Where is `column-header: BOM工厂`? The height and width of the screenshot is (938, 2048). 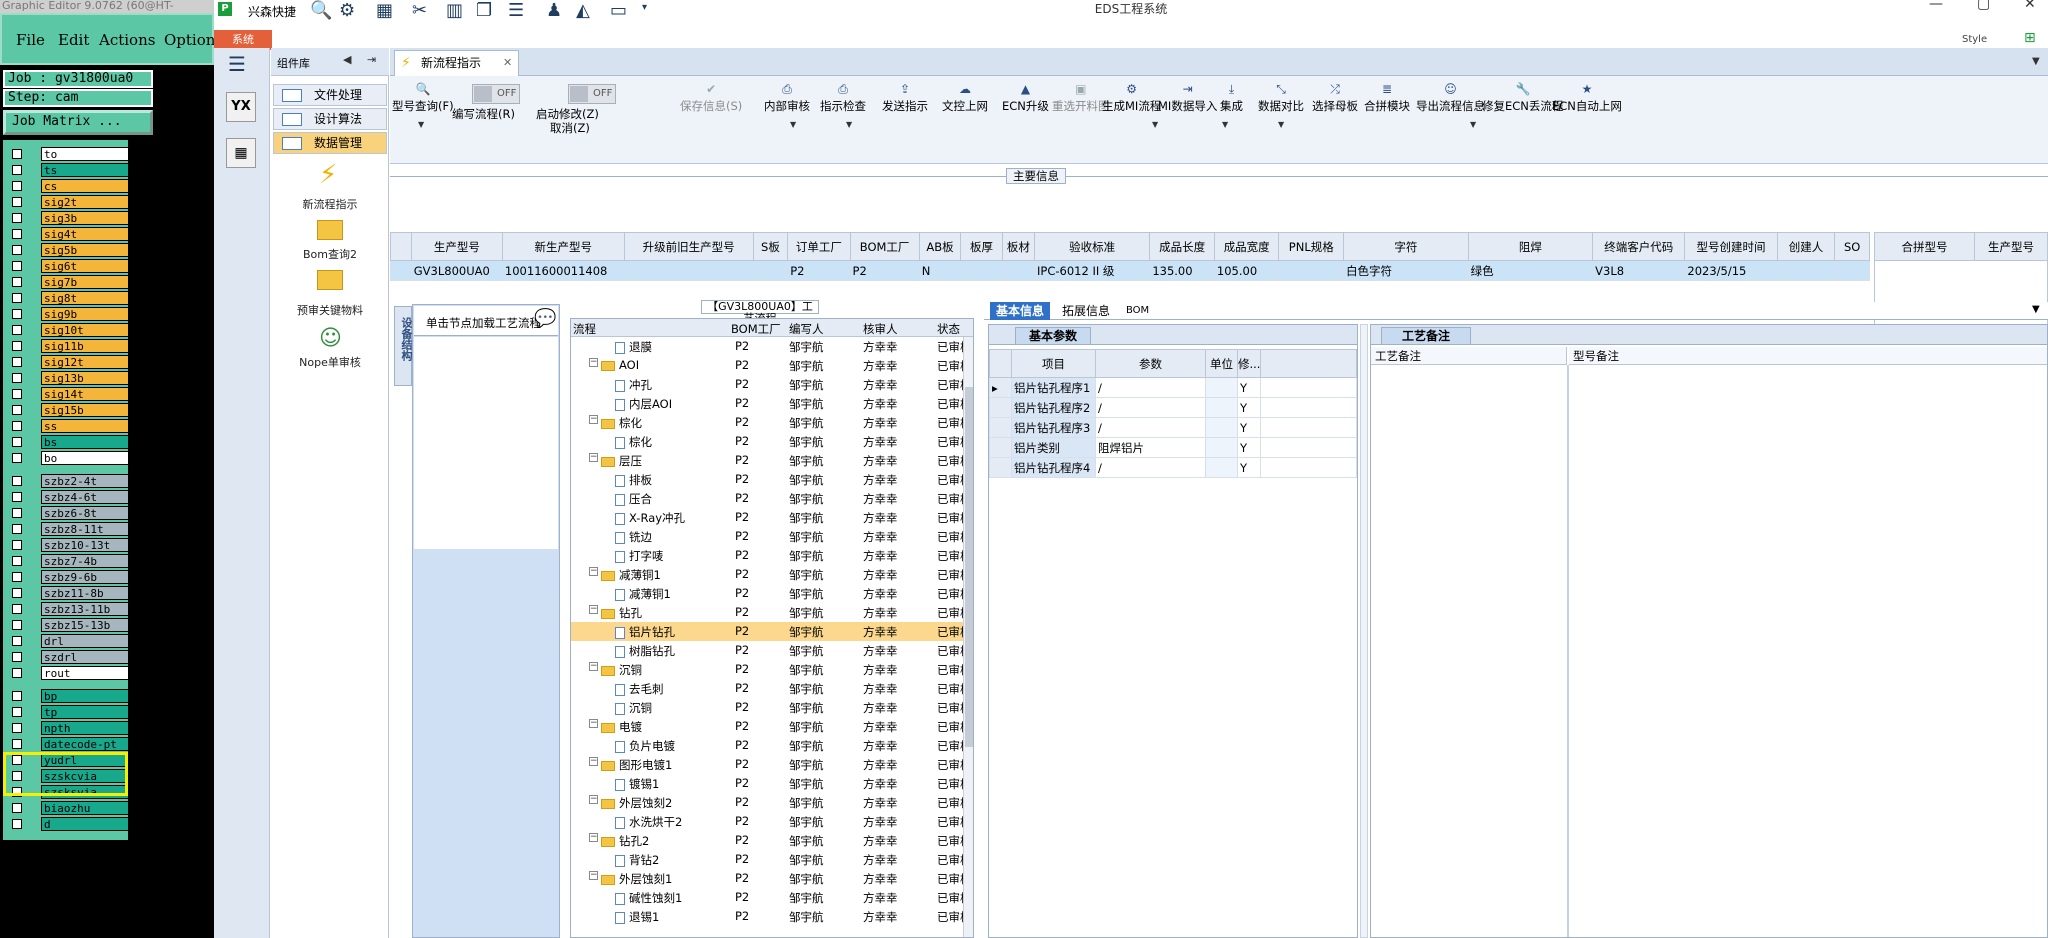 column-header: BOM工厂 is located at coordinates (756, 329).